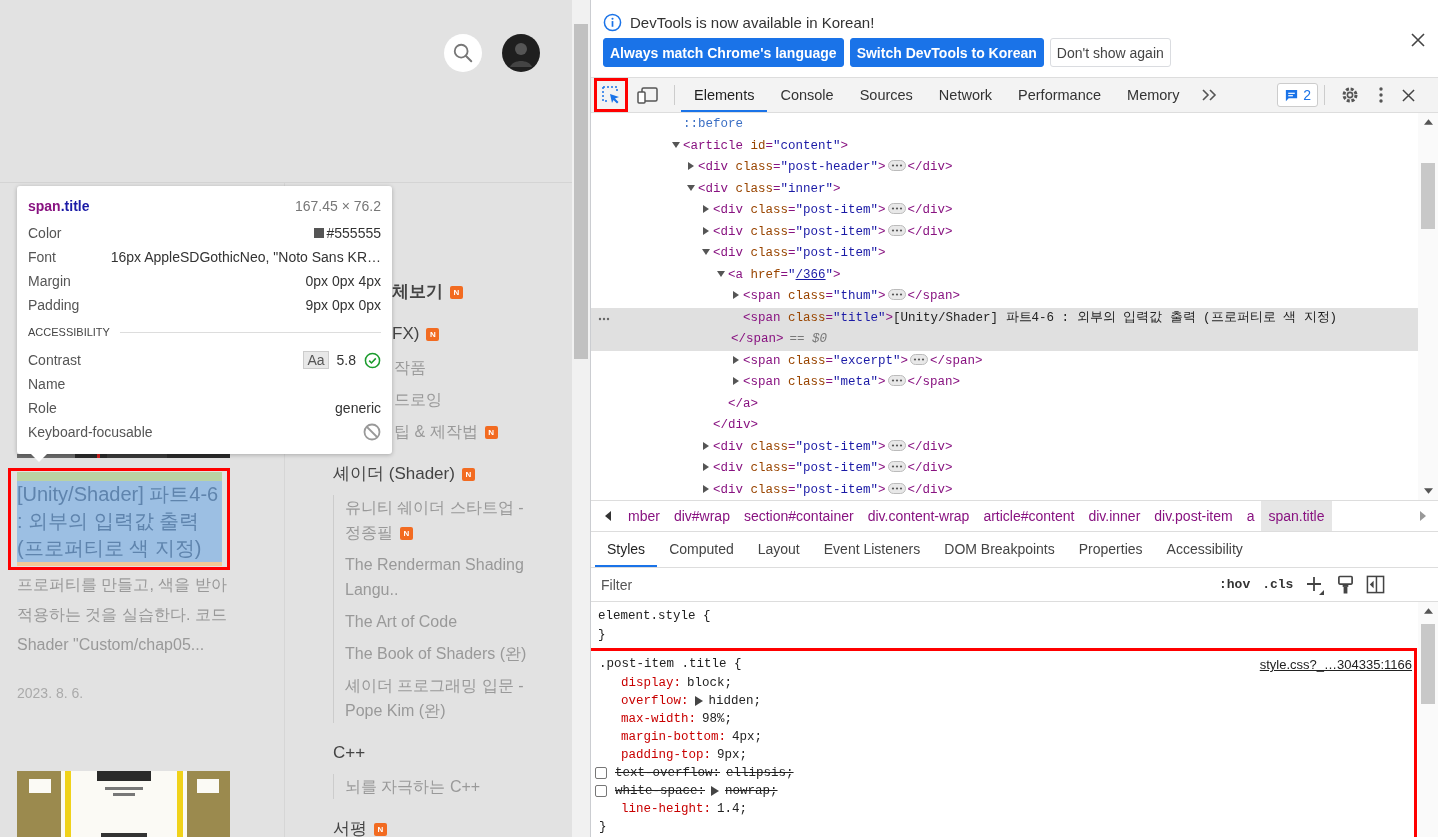  Describe the element at coordinates (810, 274) in the screenshot. I see `href-link: /366` at that location.